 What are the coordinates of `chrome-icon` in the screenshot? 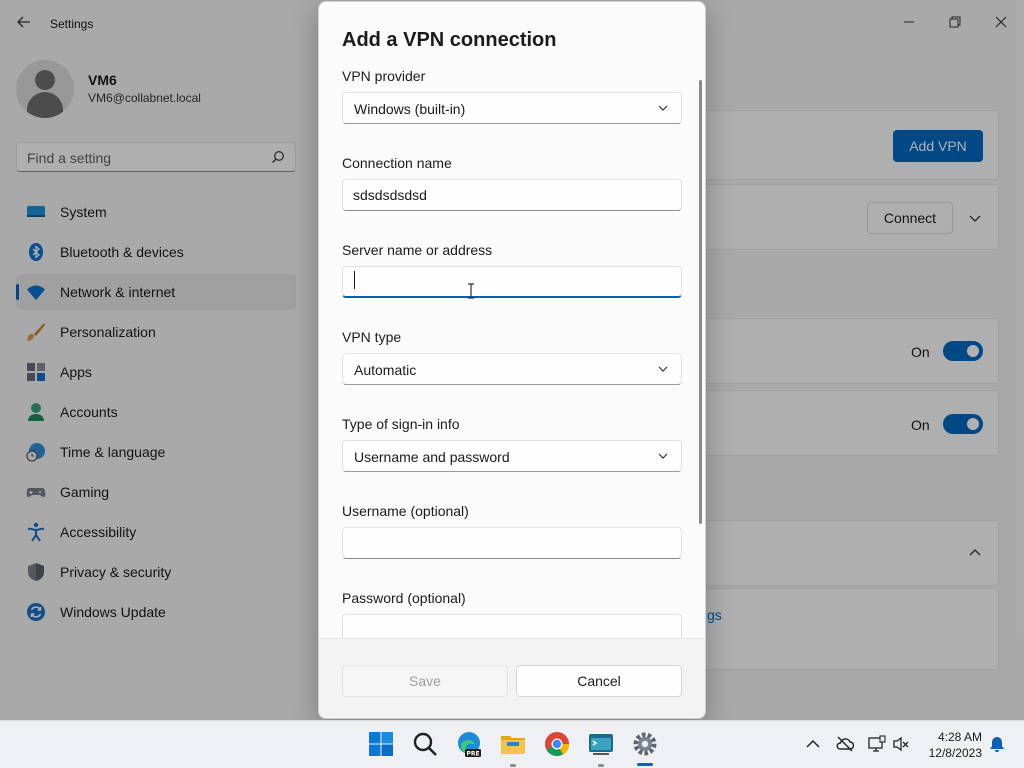 It's located at (557, 744).